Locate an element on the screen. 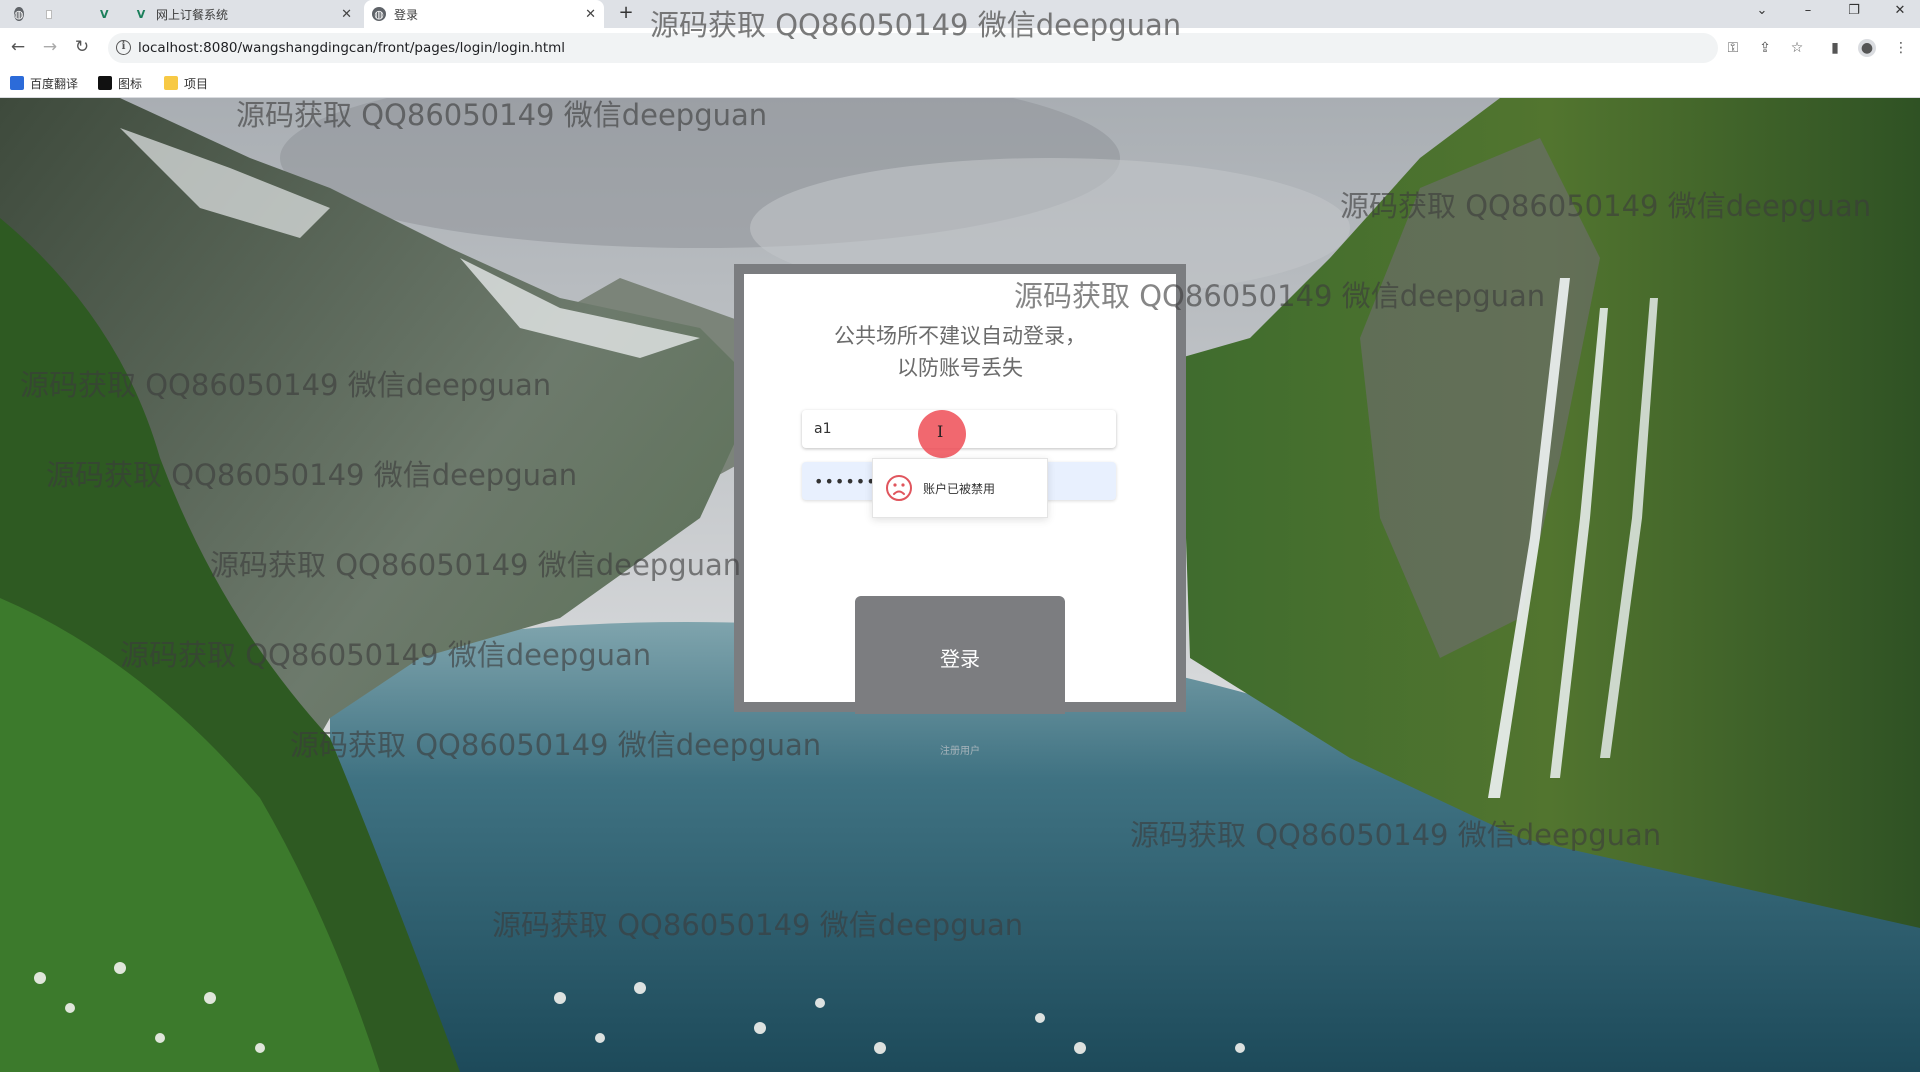 This screenshot has height=1072, width=1920. bookmark-icons: 图标 is located at coordinates (120, 83).